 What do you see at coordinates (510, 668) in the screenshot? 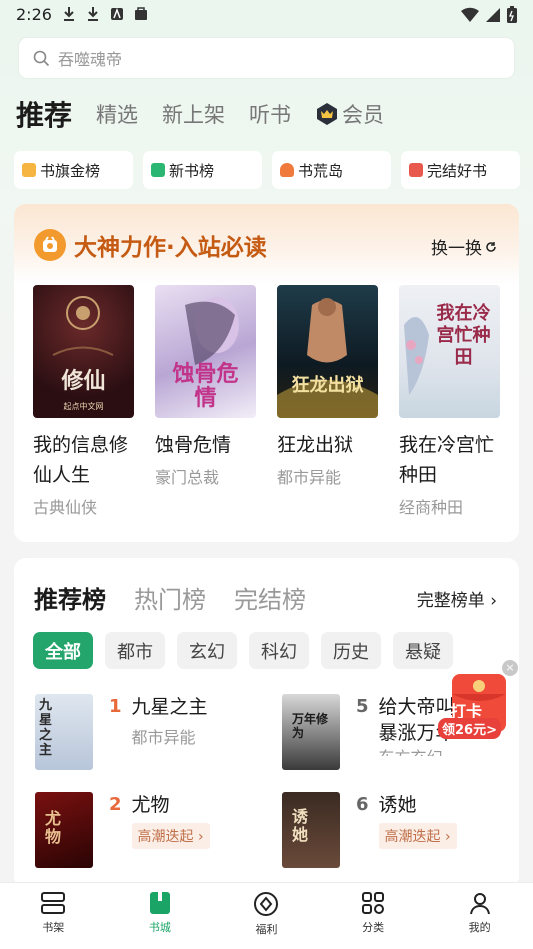
I see `close-icon: ×` at bounding box center [510, 668].